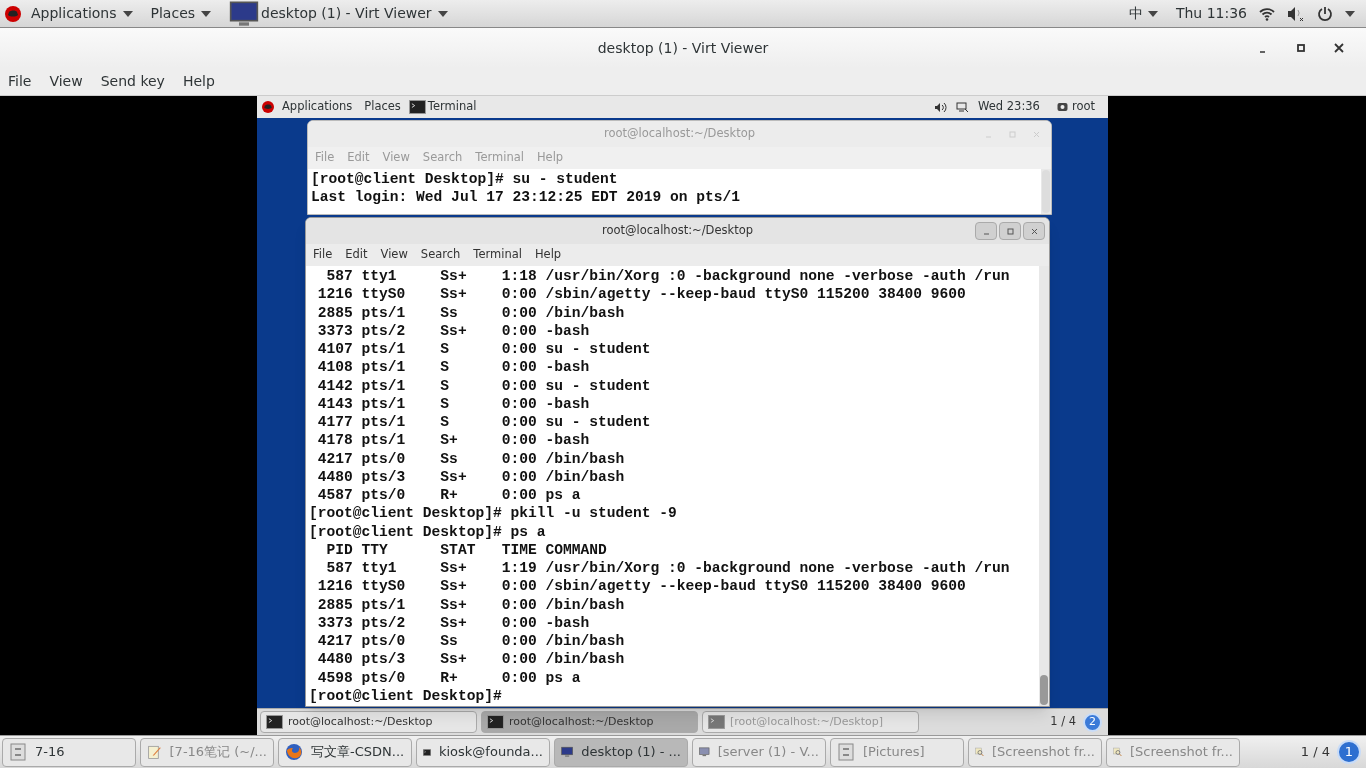  Describe the element at coordinates (317, 107) in the screenshot. I see `top-menu-item: Applications` at that location.